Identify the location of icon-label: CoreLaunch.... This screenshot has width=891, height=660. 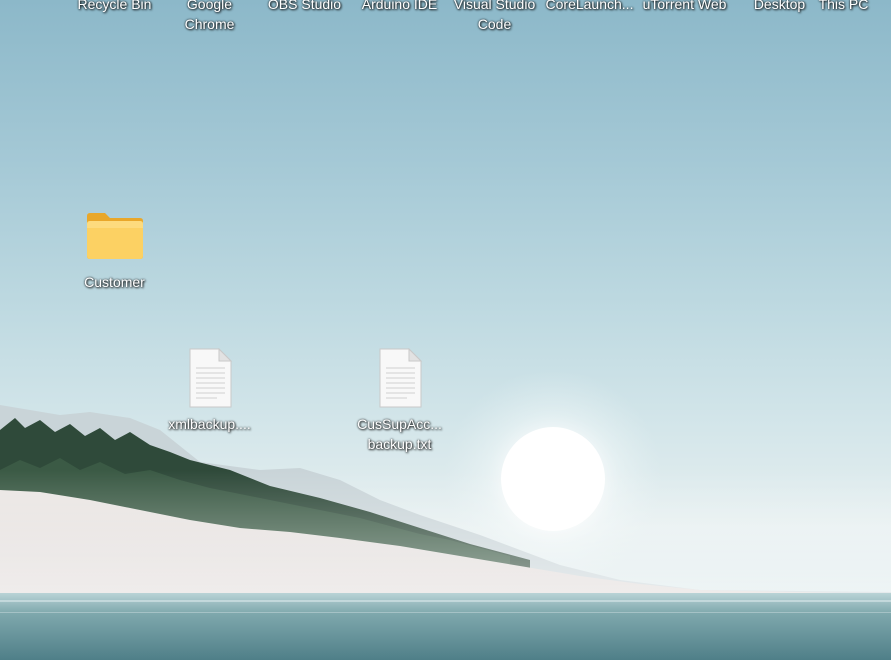
(589, 6).